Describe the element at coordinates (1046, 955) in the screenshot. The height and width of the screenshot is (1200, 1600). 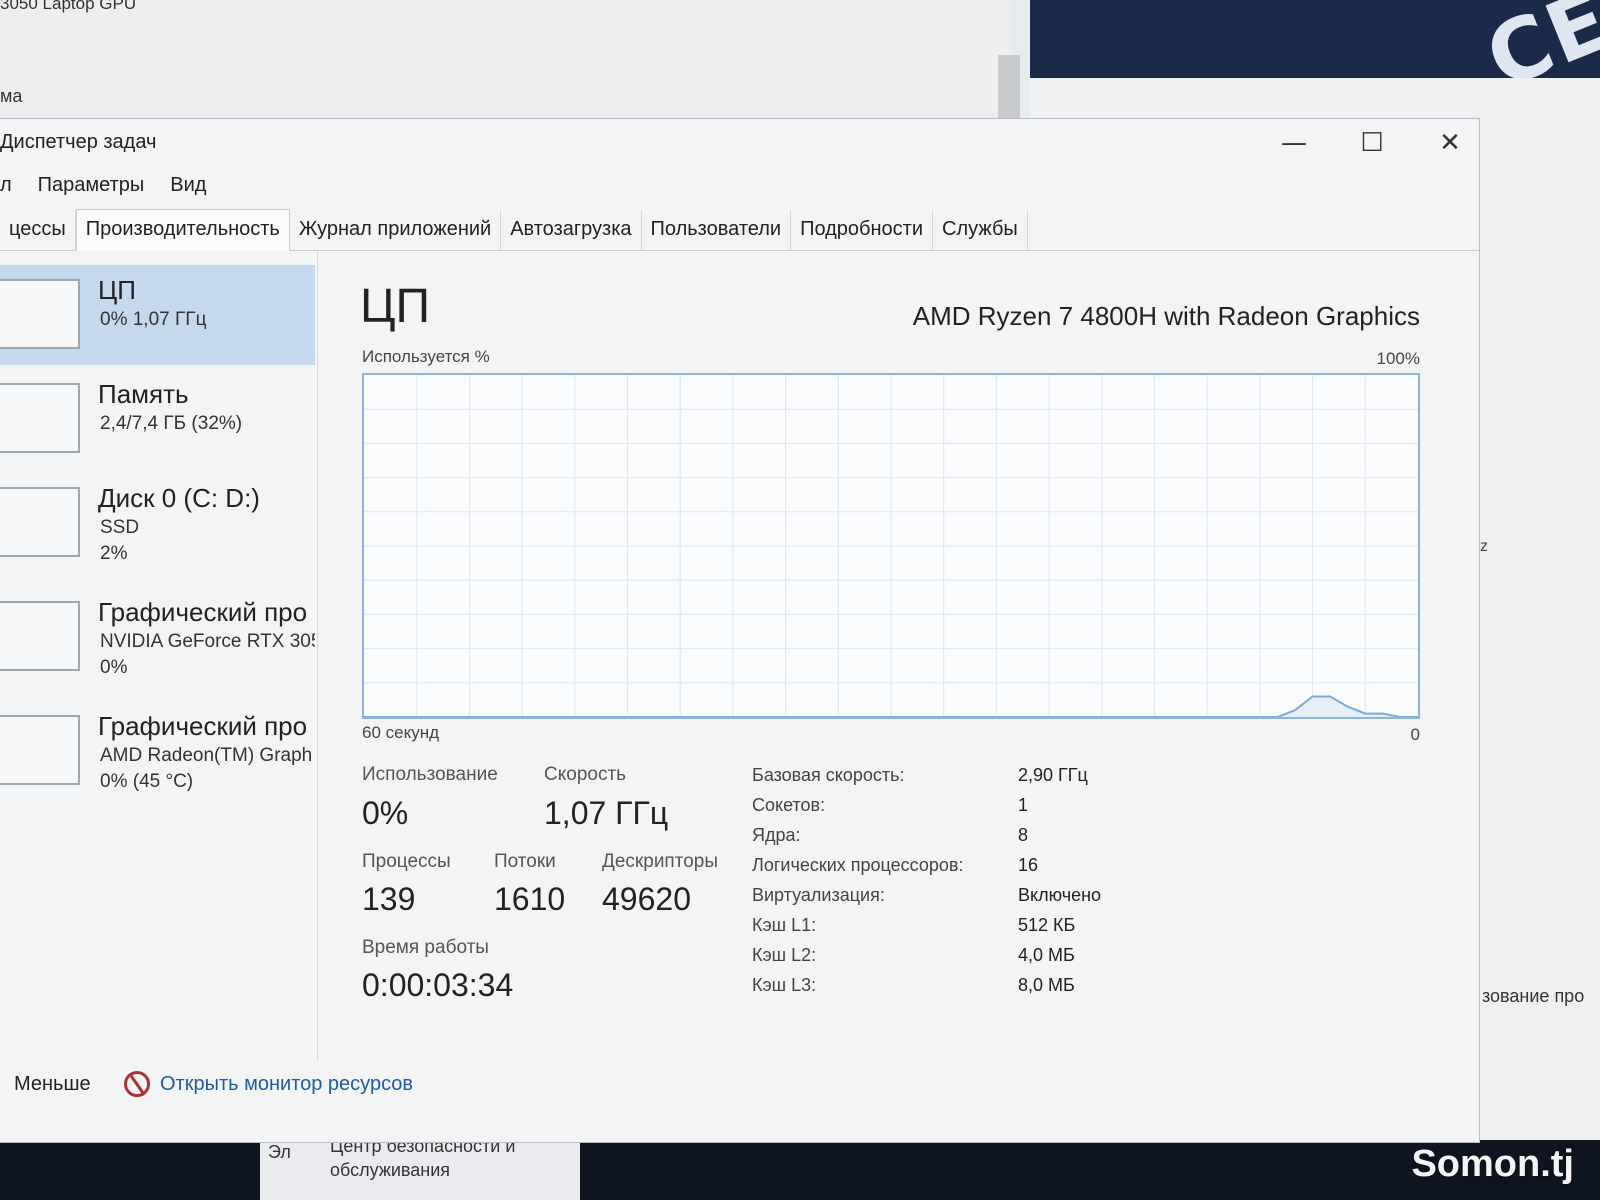
I see `spec-value-l2-cache: 4,0 МБ` at that location.